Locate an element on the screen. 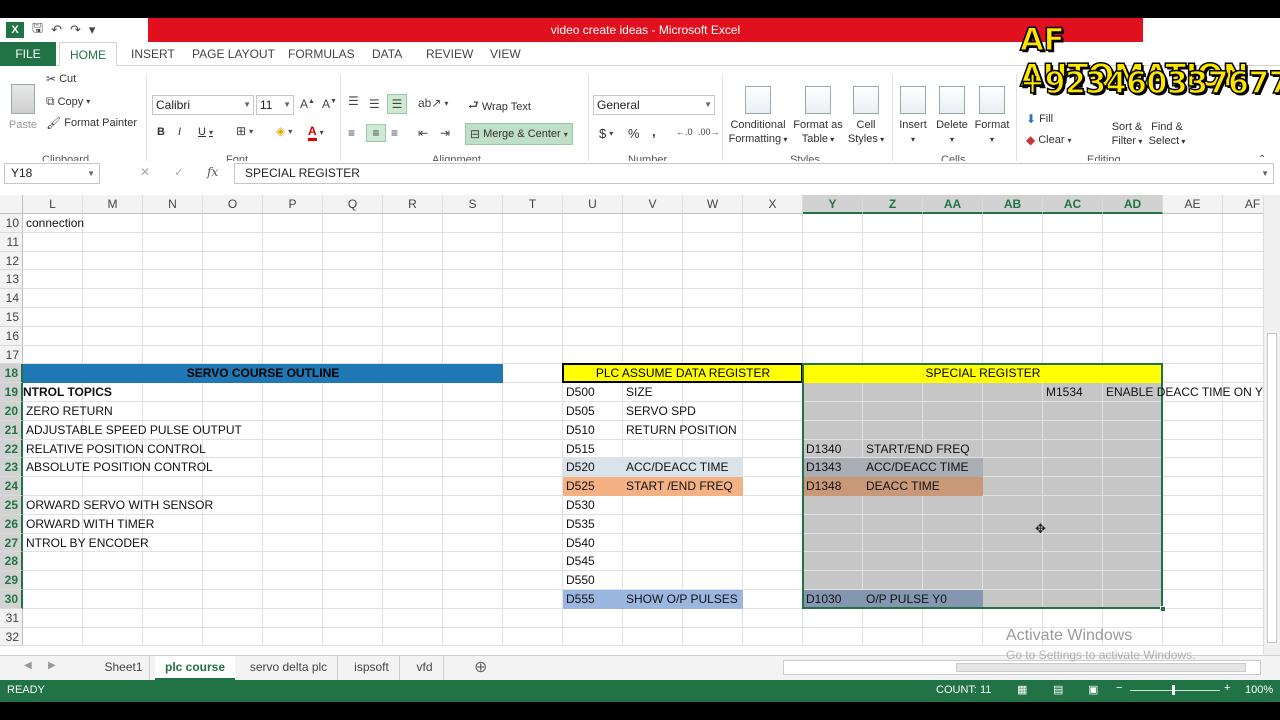 Image resolution: width=1280 pixels, height=720 pixels. save-icon: 🖫 is located at coordinates (37, 30).